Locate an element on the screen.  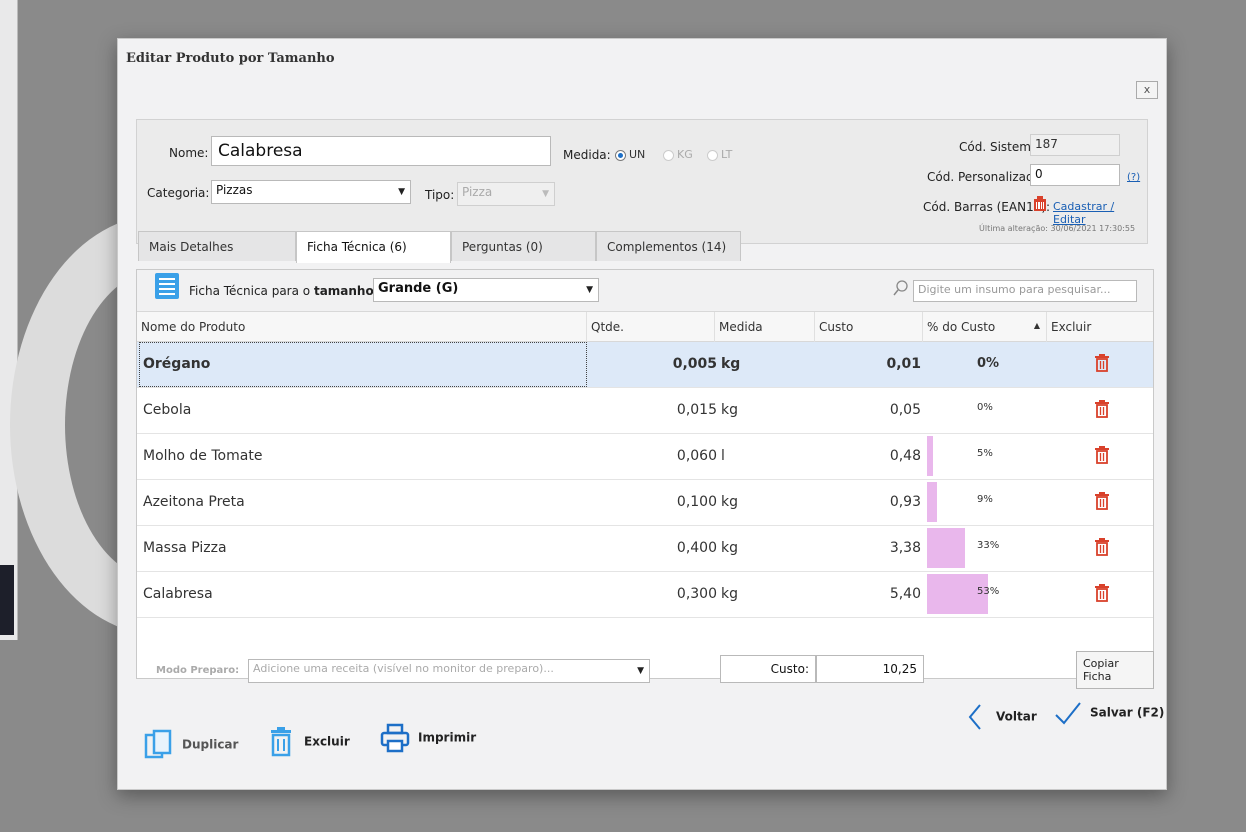
help-link: (?) is located at coordinates (1133, 177).